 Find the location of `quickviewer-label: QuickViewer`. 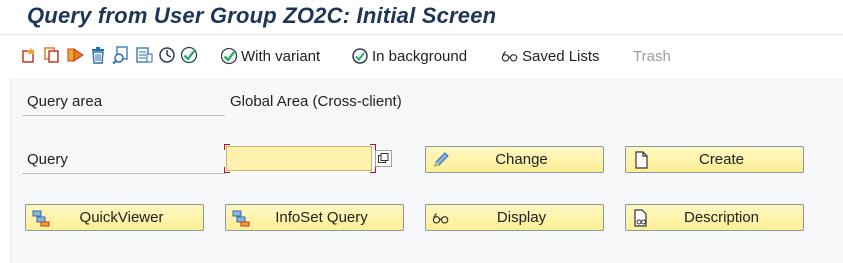

quickviewer-label: QuickViewer is located at coordinates (121, 217).